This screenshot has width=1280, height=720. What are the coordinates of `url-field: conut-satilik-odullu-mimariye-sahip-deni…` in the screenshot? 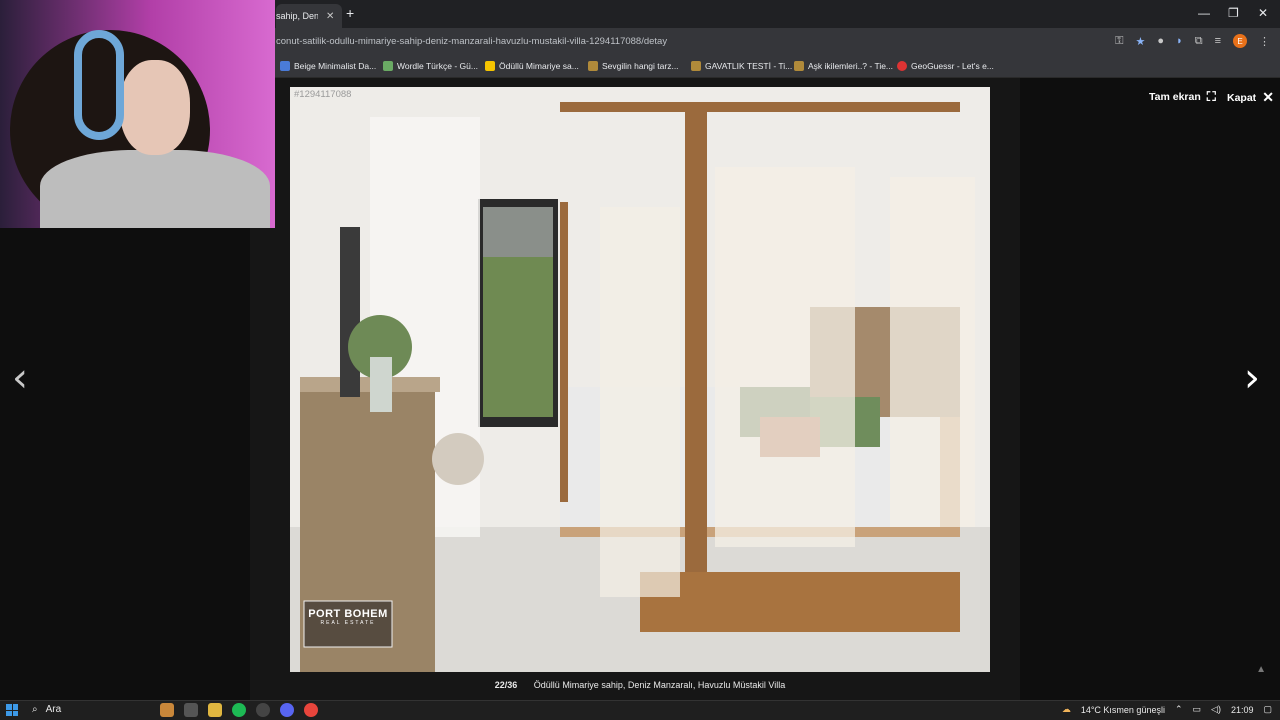 It's located at (471, 41).